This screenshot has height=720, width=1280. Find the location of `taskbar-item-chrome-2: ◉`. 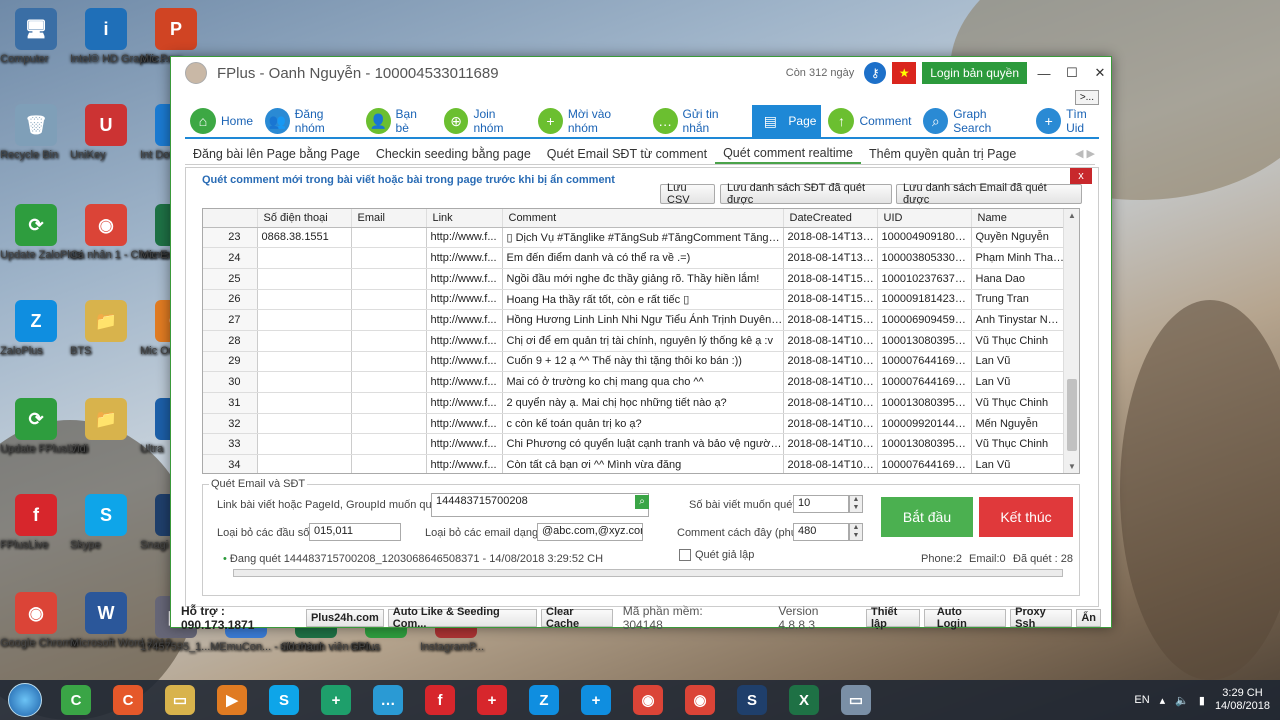

taskbar-item-chrome-2: ◉ is located at coordinates (700, 700).